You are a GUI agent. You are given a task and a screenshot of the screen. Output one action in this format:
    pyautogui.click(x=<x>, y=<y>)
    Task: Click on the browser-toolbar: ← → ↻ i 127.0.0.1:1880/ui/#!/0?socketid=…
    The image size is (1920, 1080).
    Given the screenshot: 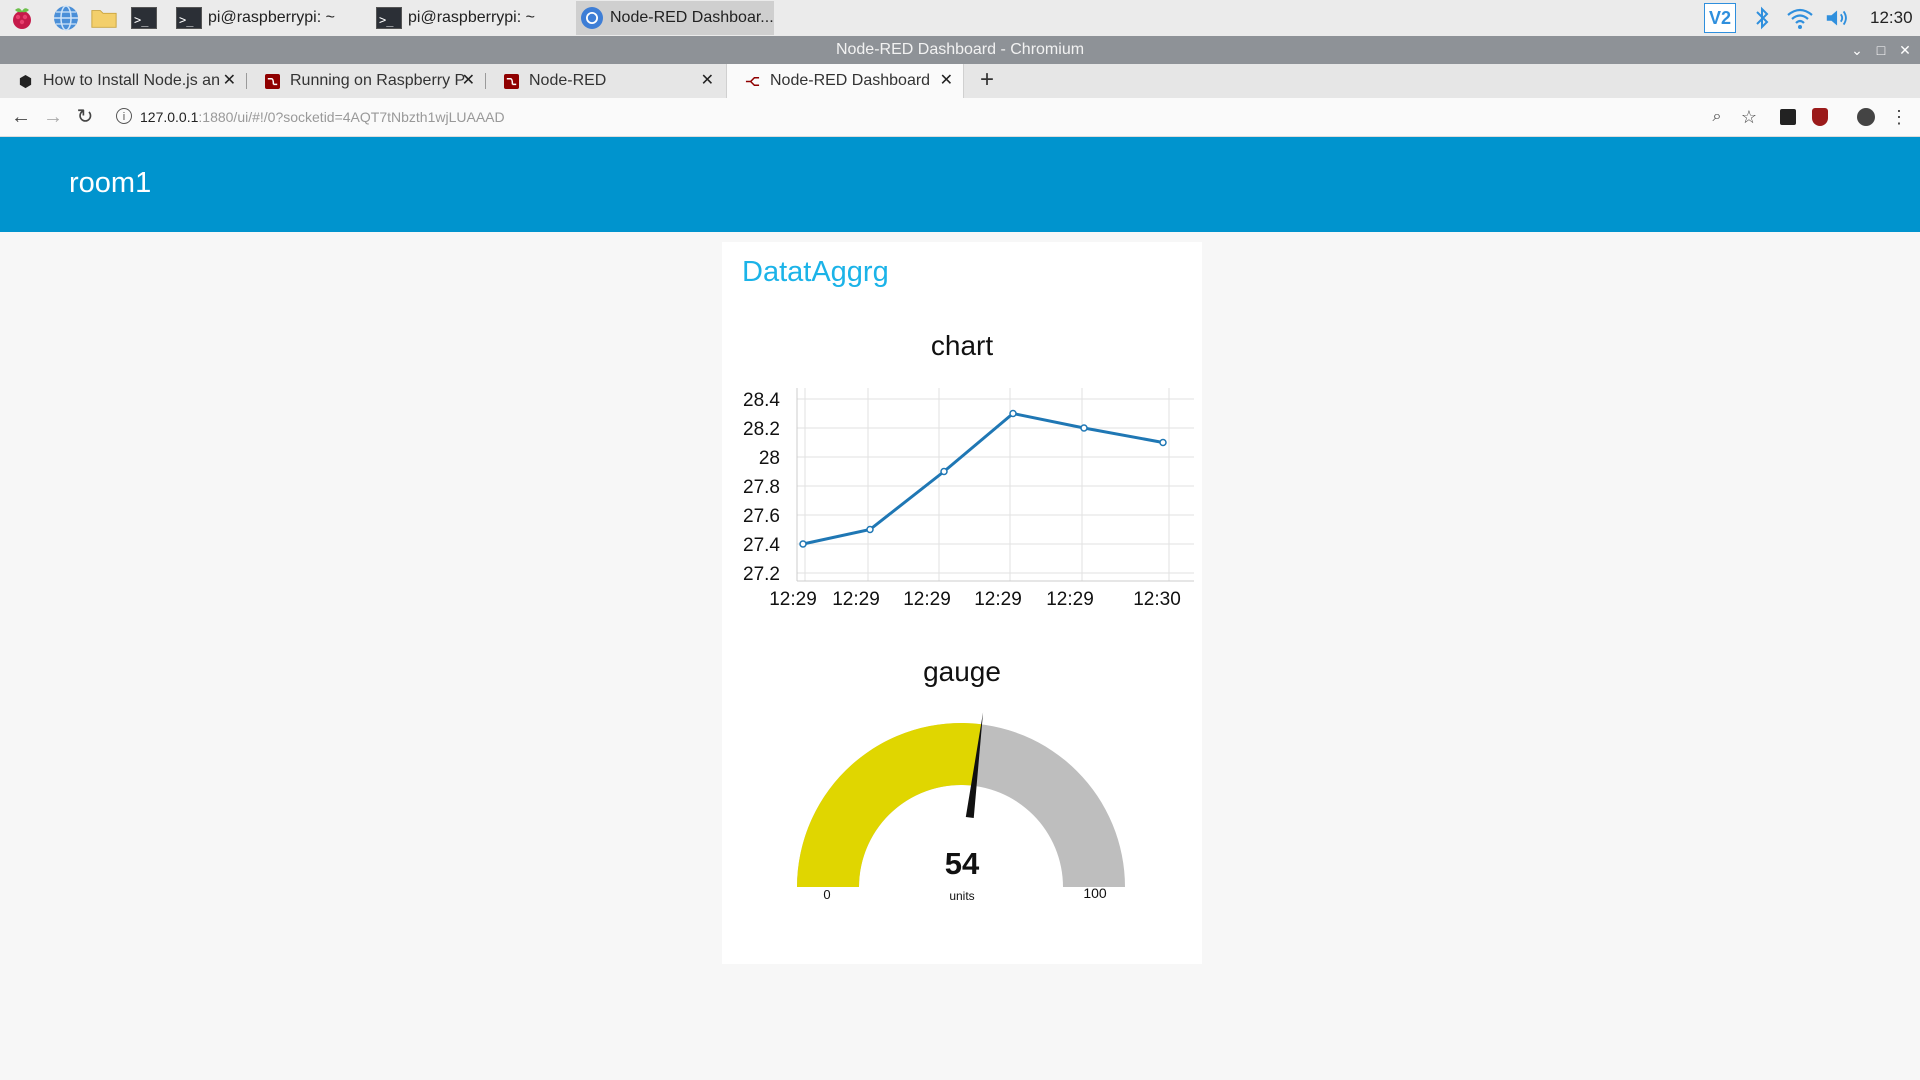 What is the action you would take?
    pyautogui.click(x=960, y=117)
    